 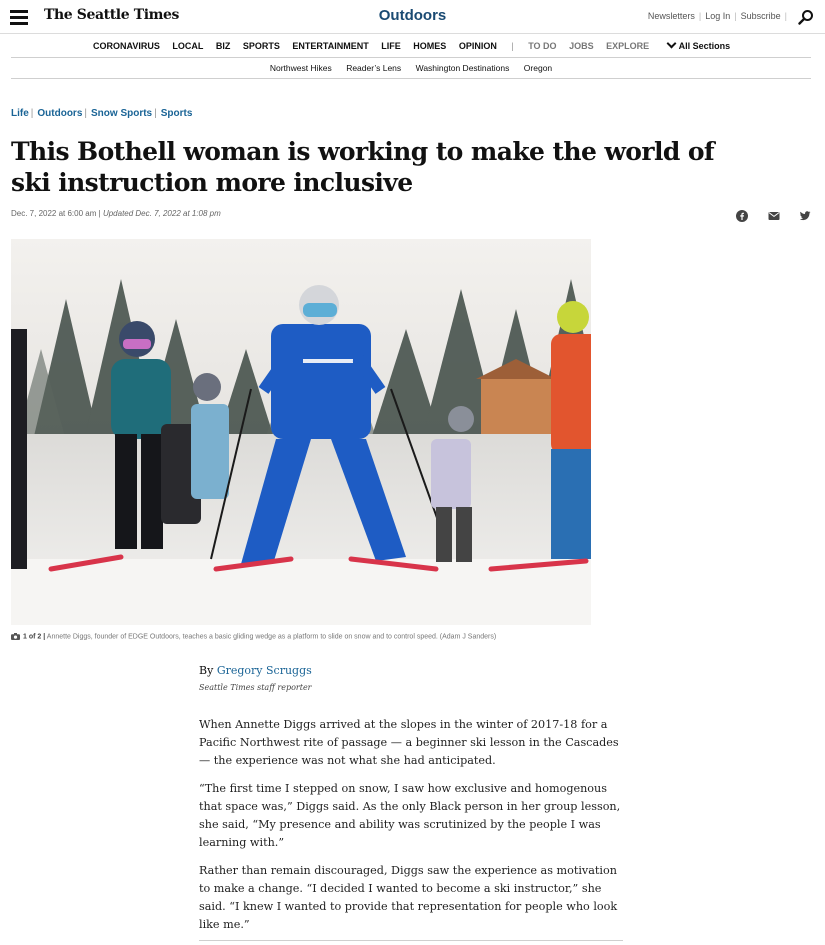 I want to click on nav-local: LOCAL, so click(x=187, y=46).